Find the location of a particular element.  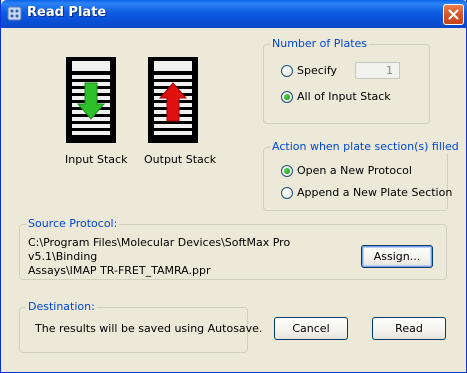

title-bar: Read Plate is located at coordinates (234, 14).